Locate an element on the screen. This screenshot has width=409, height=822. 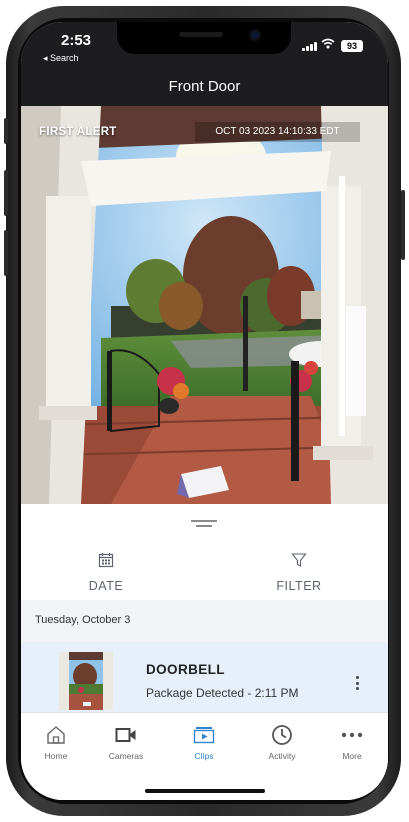
status-bar: 2:53 ◂ Search 93 is located at coordinates (204, 45).